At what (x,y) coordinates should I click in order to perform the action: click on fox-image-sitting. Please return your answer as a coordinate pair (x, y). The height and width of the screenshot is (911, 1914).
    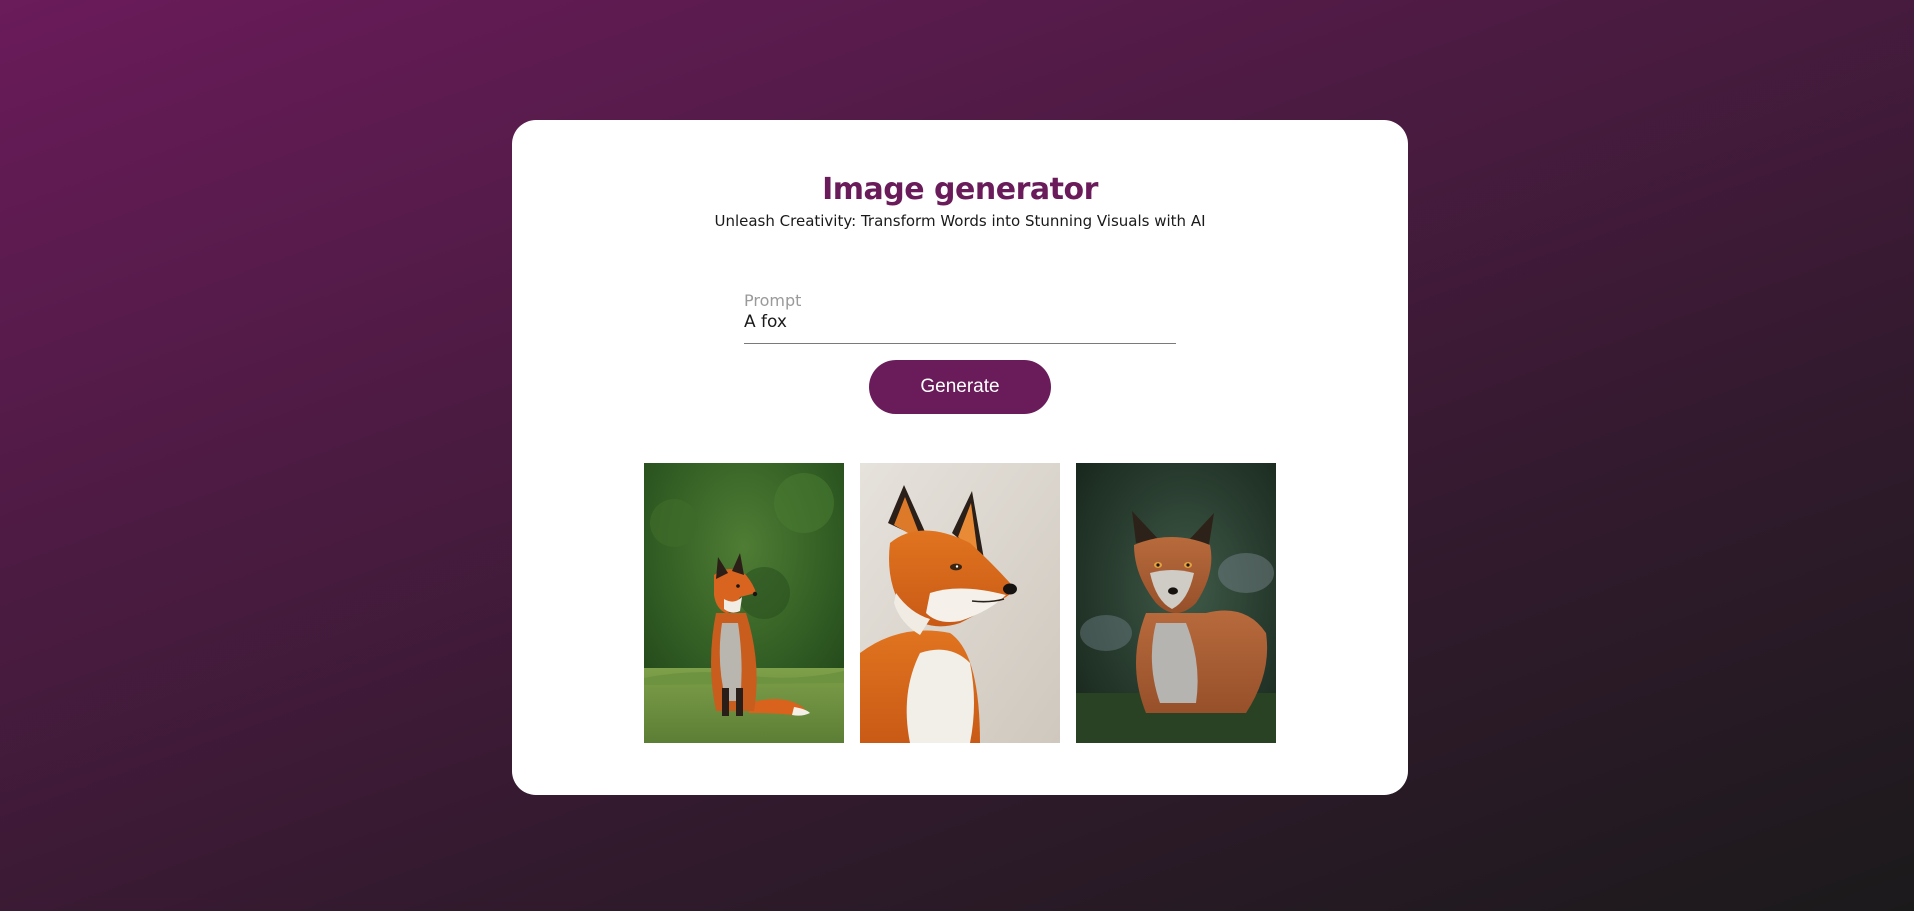
    Looking at the image, I should click on (744, 603).